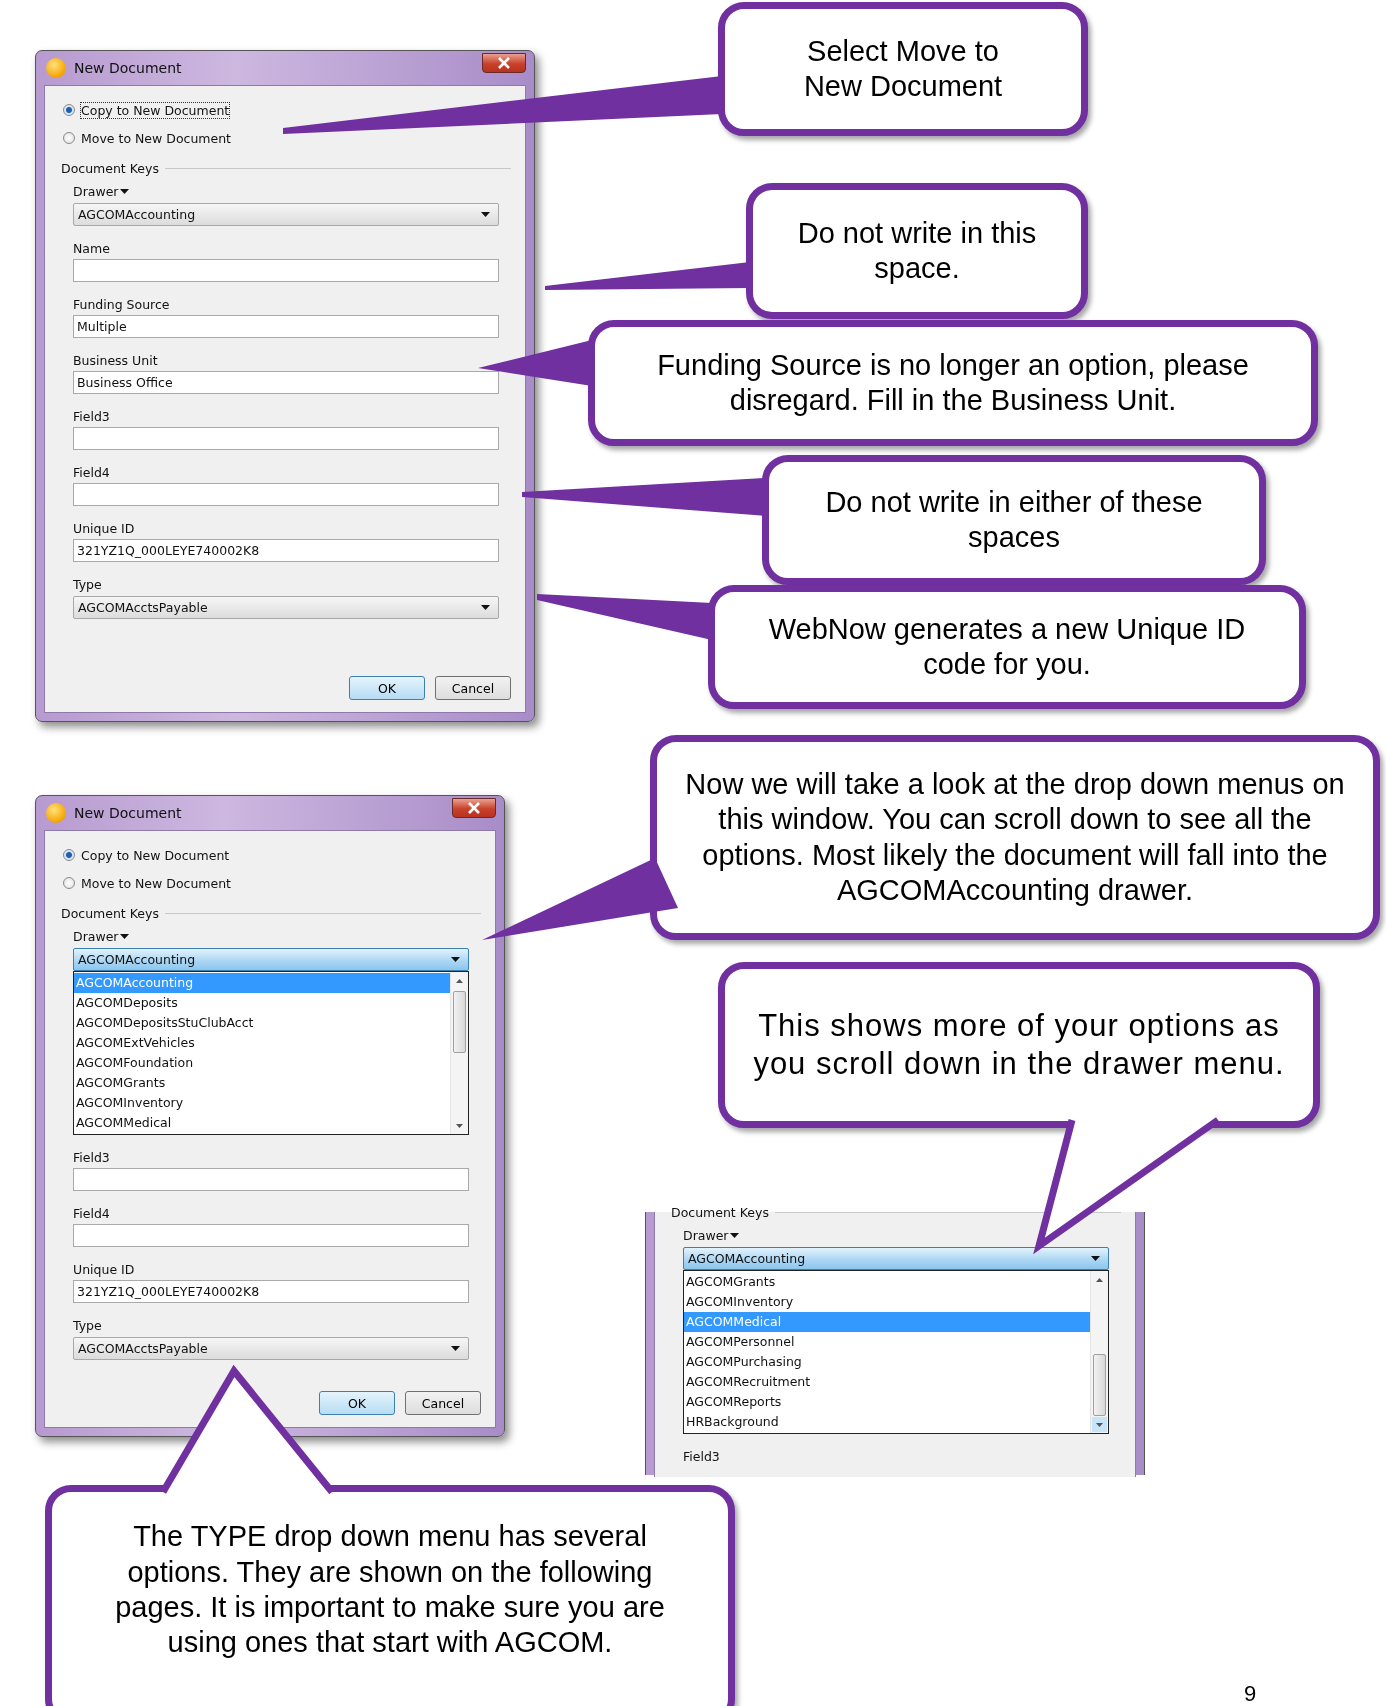 The width and height of the screenshot is (1386, 1706). What do you see at coordinates (903, 68) in the screenshot?
I see `callout-text: Select Move to New Document` at bounding box center [903, 68].